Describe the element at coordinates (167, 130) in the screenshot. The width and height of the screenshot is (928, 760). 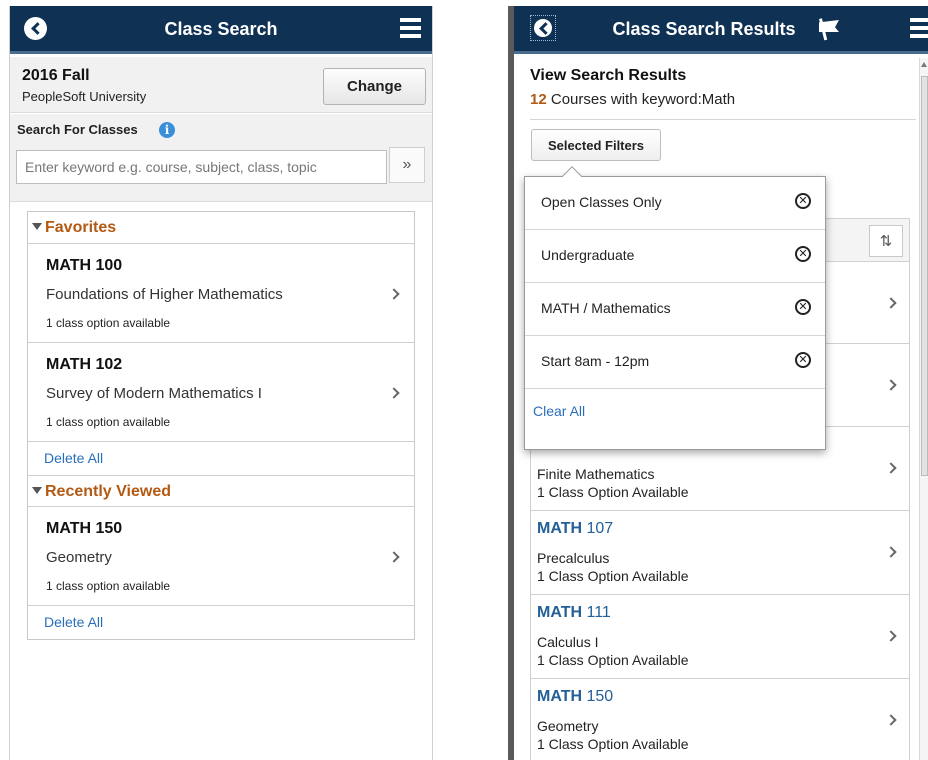
I see `info-icon: i` at that location.